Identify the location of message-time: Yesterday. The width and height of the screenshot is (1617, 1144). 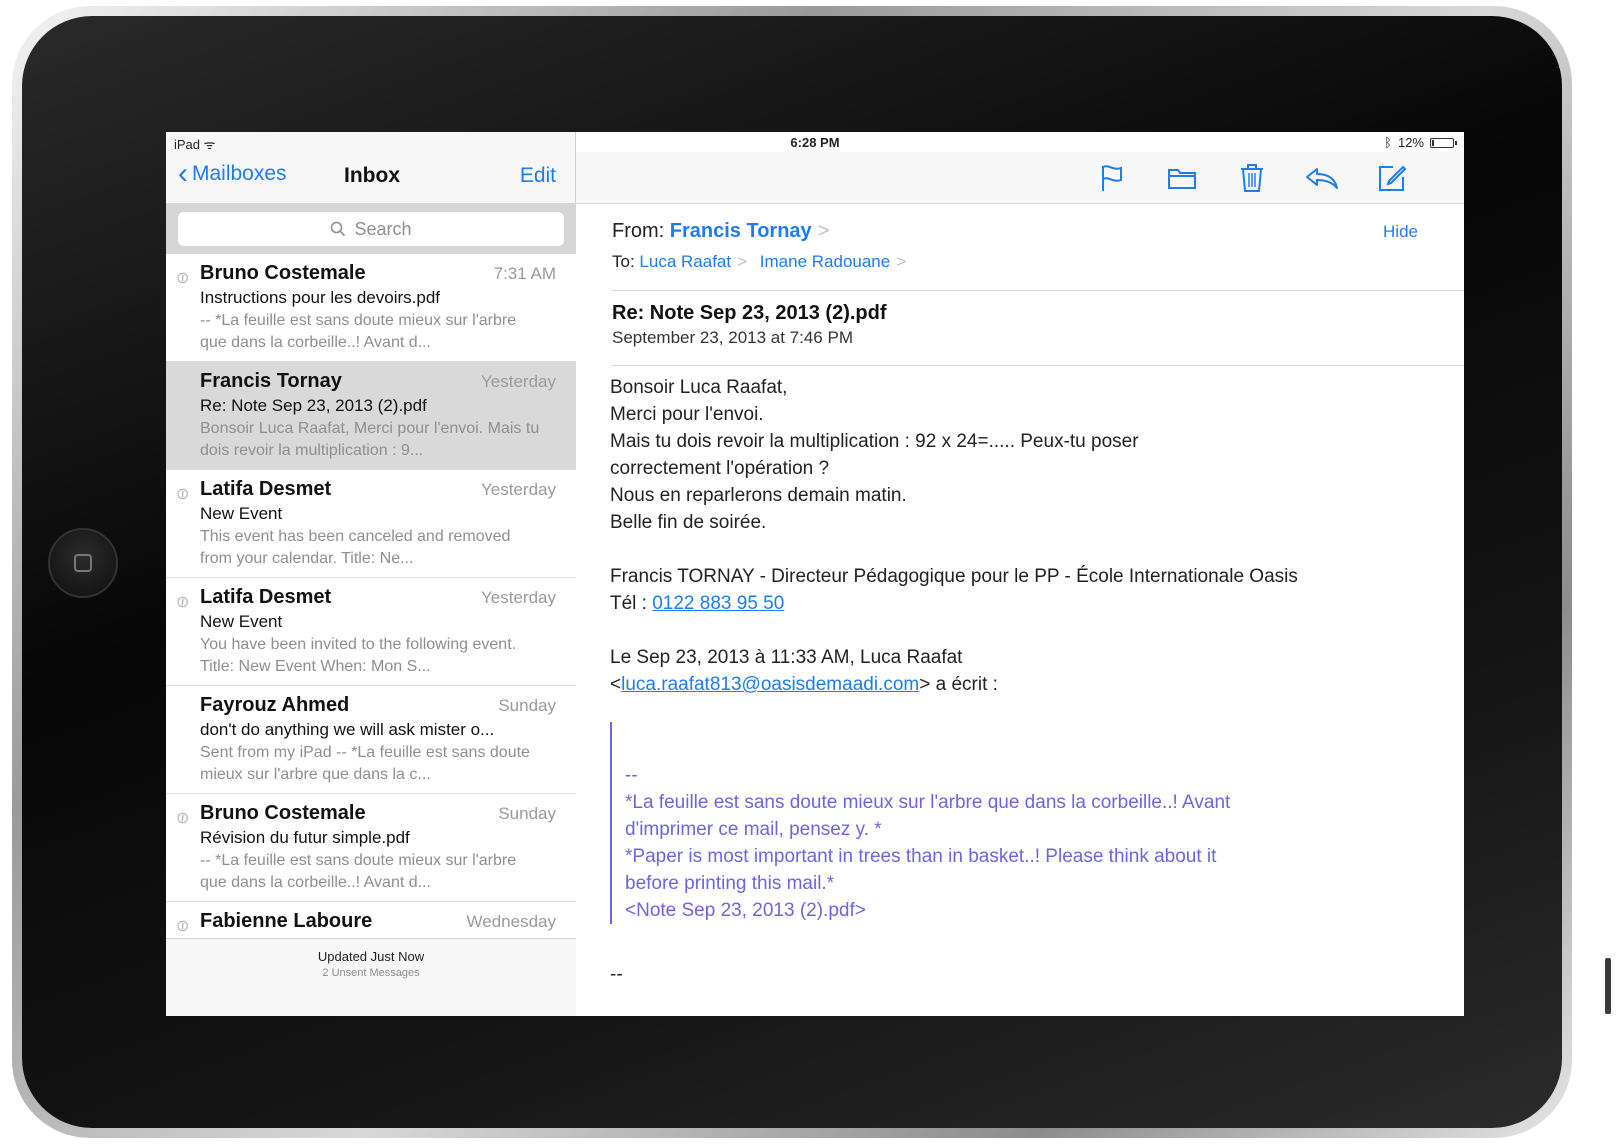
(518, 597).